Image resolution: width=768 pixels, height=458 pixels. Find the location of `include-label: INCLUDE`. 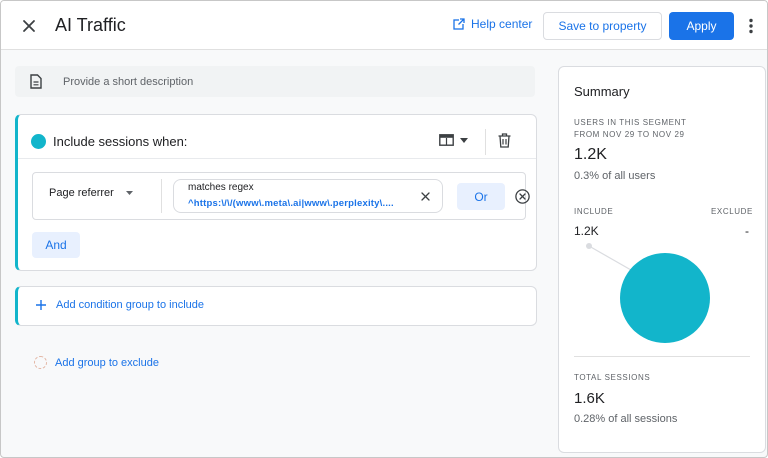

include-label: INCLUDE is located at coordinates (594, 211).